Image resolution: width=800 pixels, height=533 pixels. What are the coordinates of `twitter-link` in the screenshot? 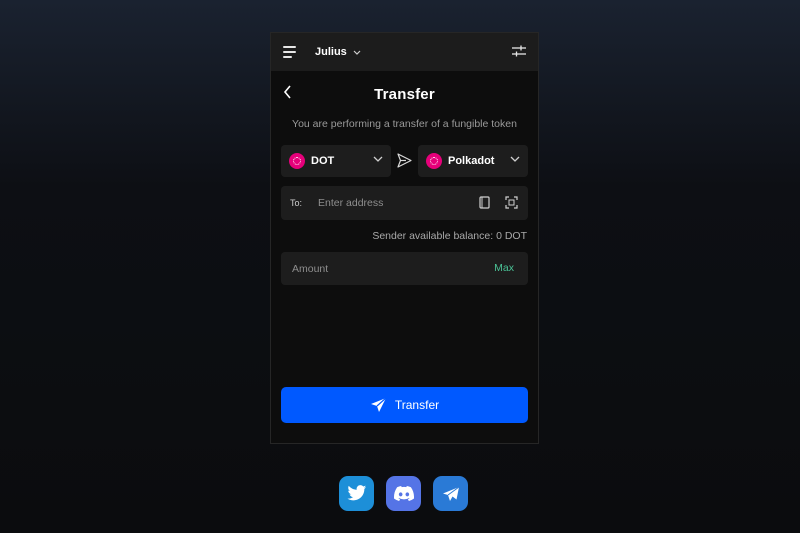 It's located at (356, 493).